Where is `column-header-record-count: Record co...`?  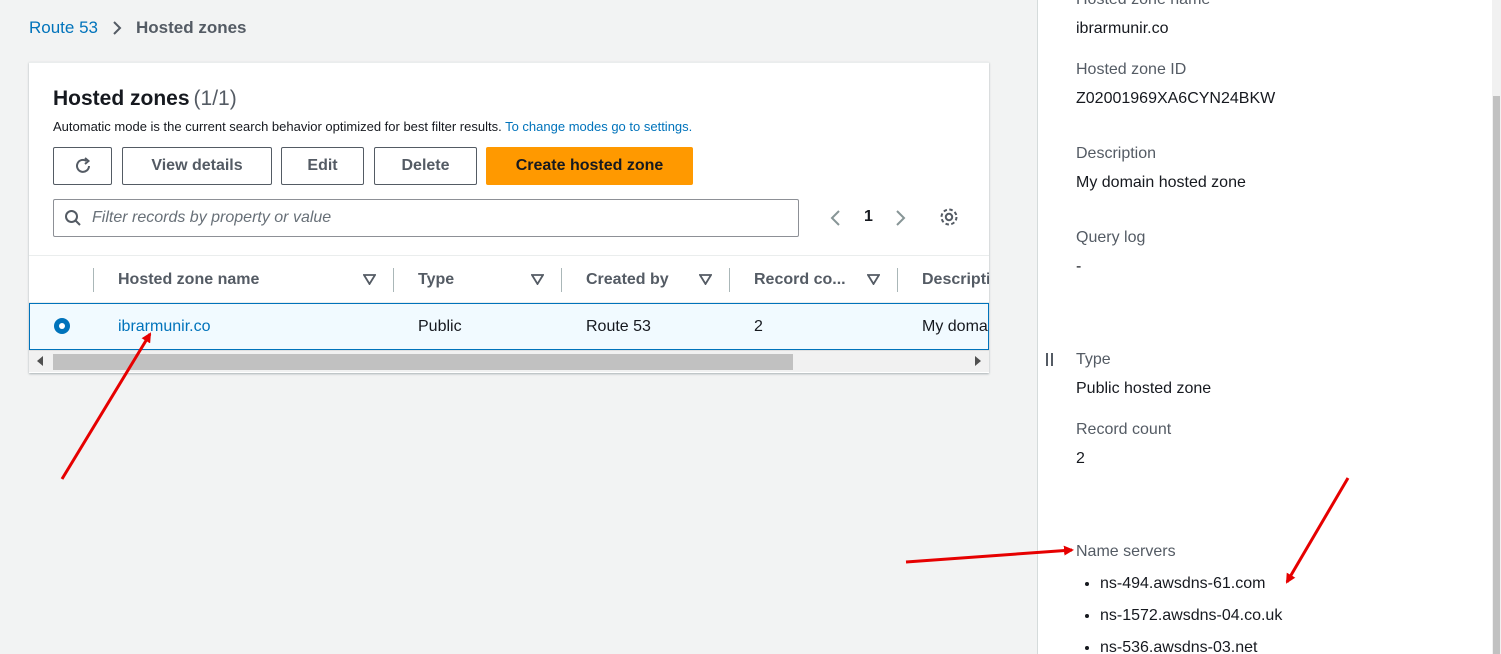 column-header-record-count: Record co... is located at coordinates (800, 280).